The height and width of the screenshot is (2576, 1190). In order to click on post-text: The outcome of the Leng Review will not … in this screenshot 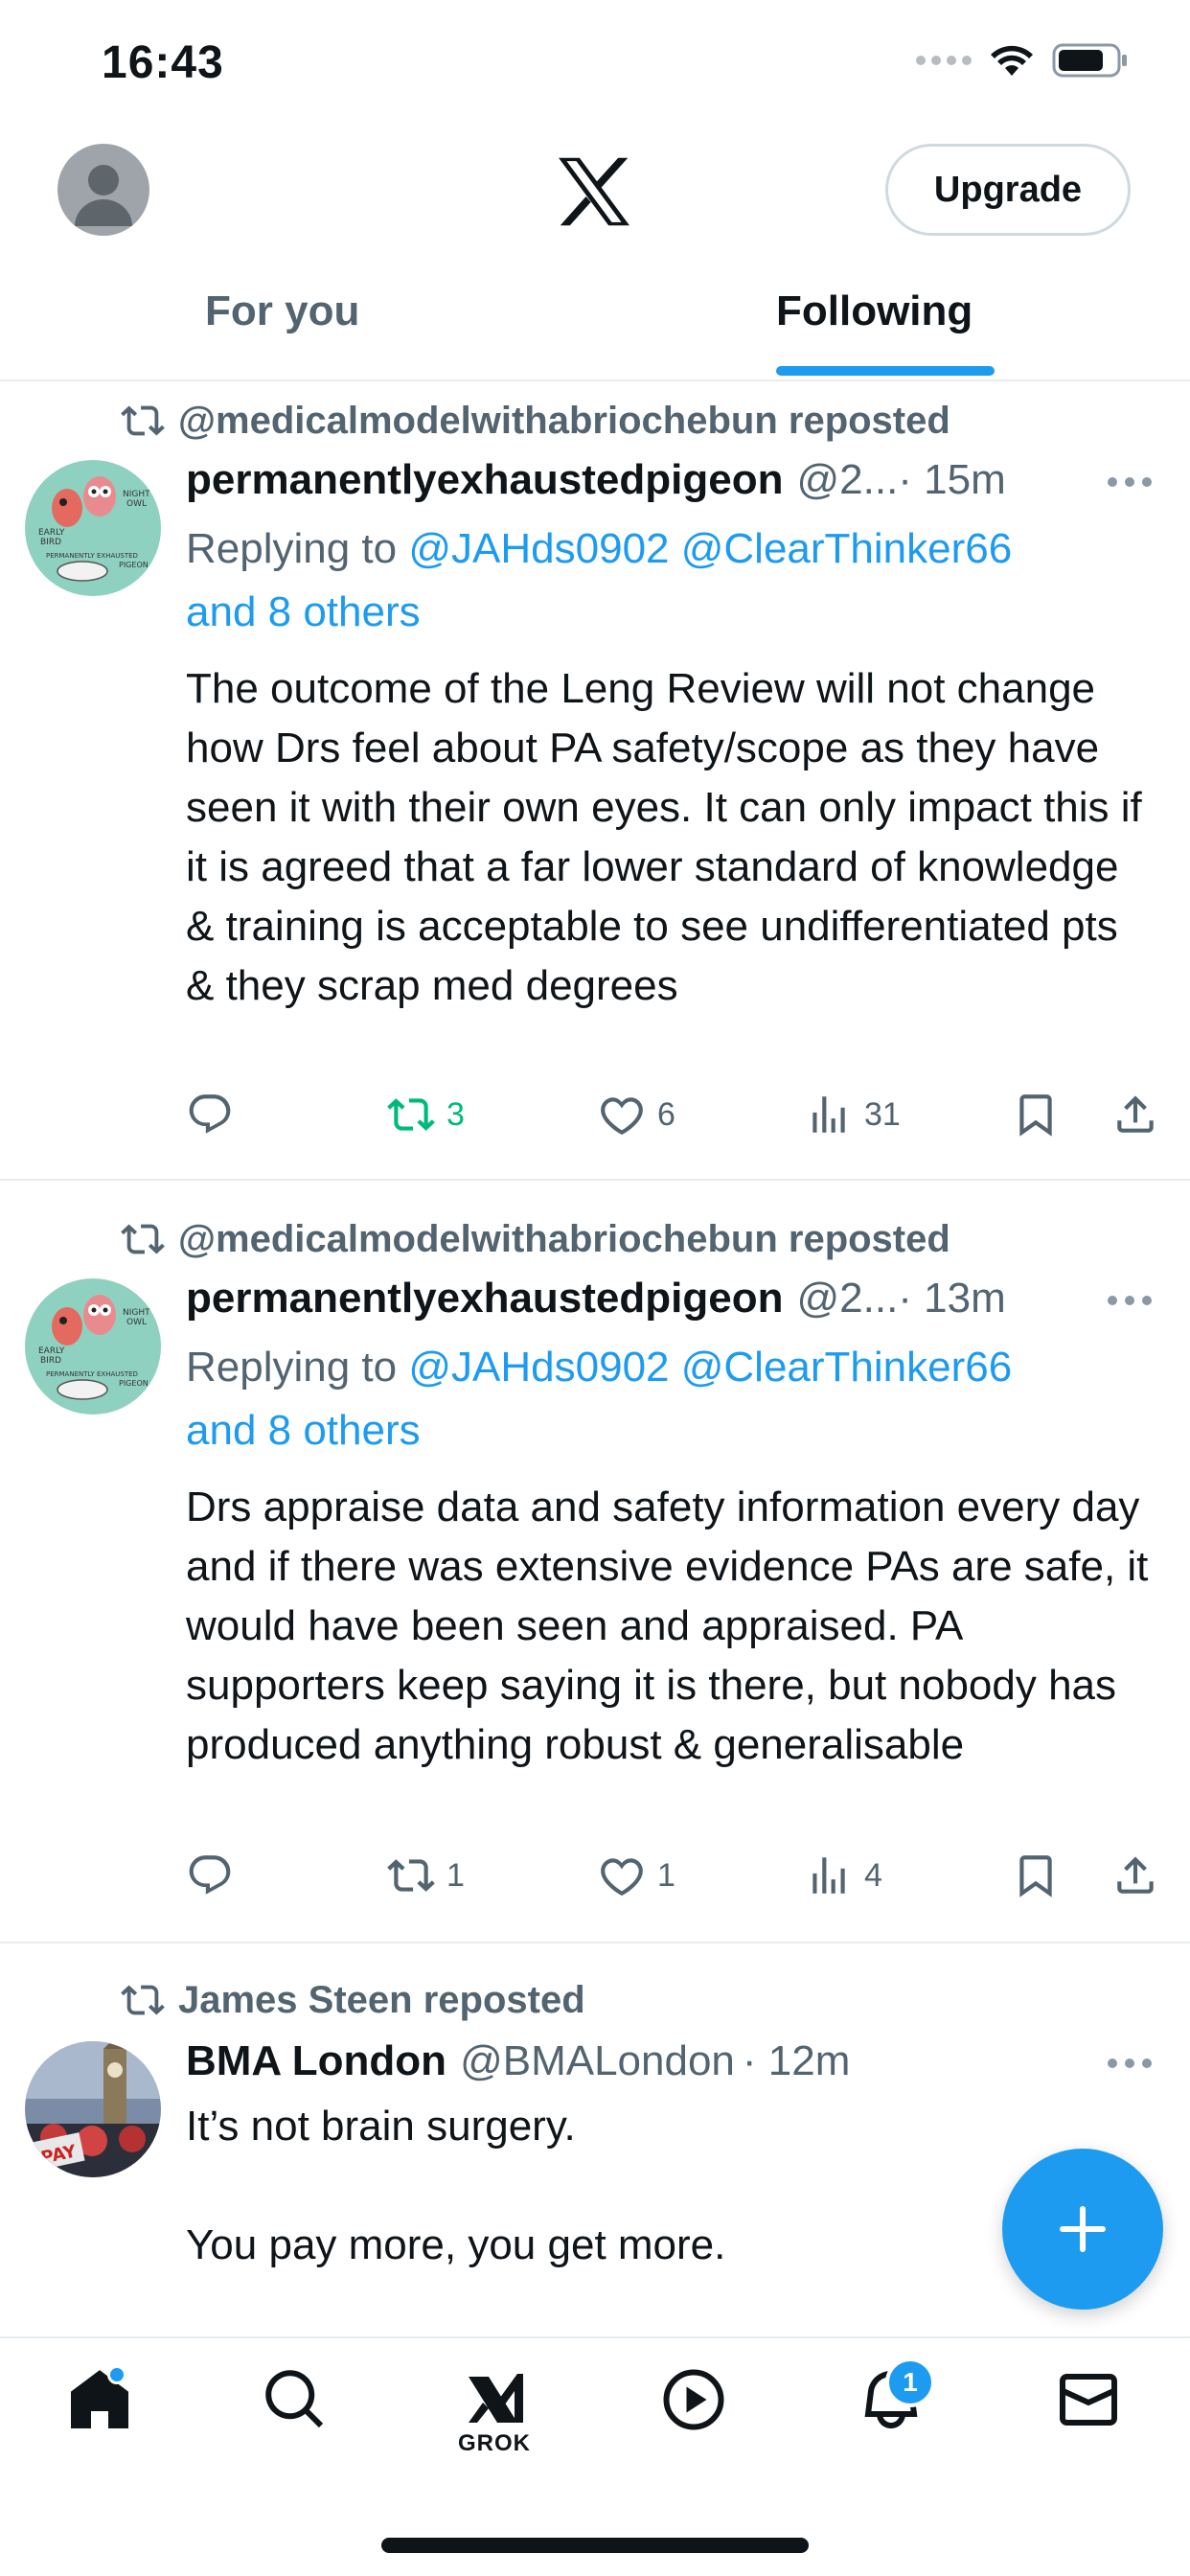, I will do `click(664, 837)`.